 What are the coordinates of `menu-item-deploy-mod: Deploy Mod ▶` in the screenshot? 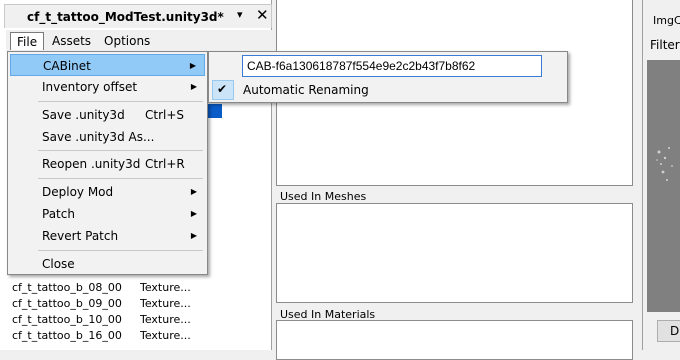 It's located at (107, 192).